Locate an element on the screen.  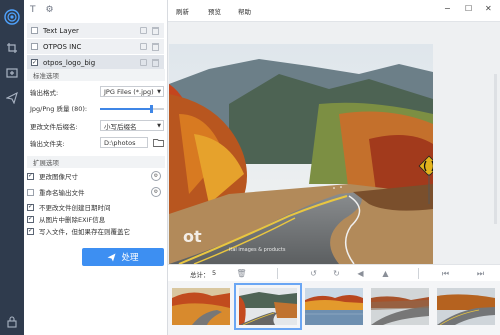
first-icon: ⏮ is located at coordinates (445, 273).